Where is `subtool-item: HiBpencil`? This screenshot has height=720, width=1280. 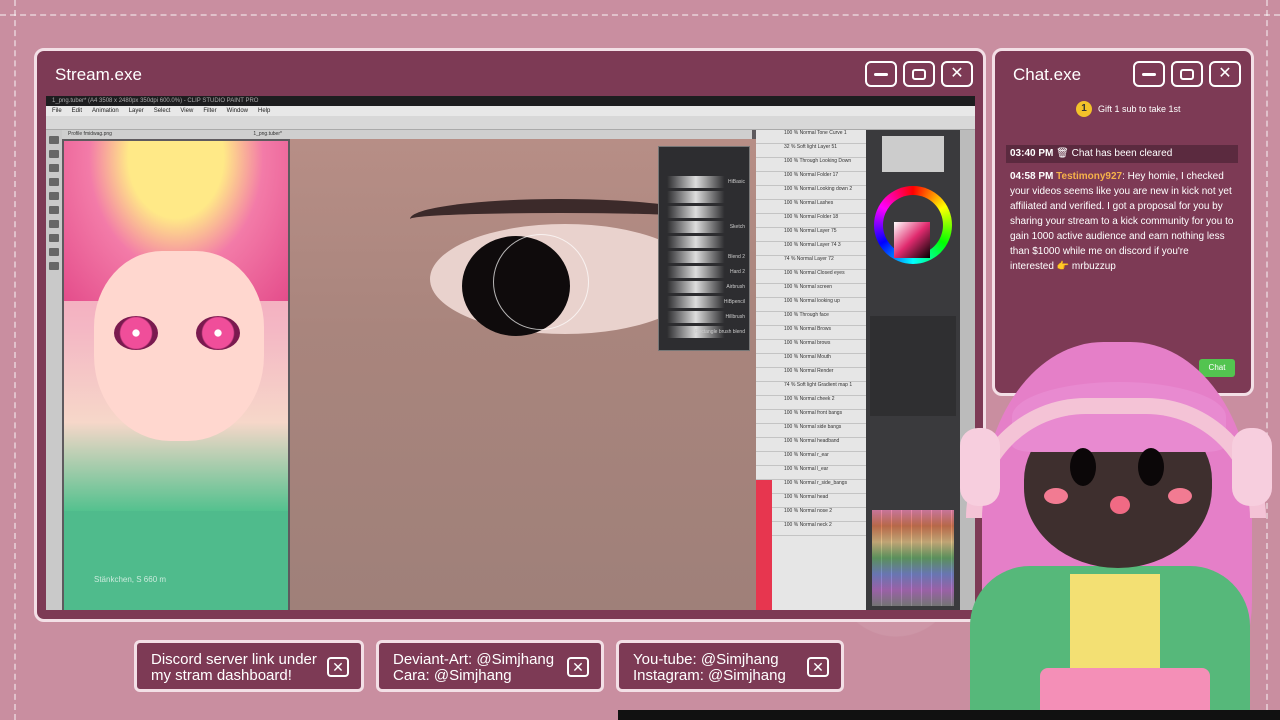 subtool-item: HiBpencil is located at coordinates (704, 302).